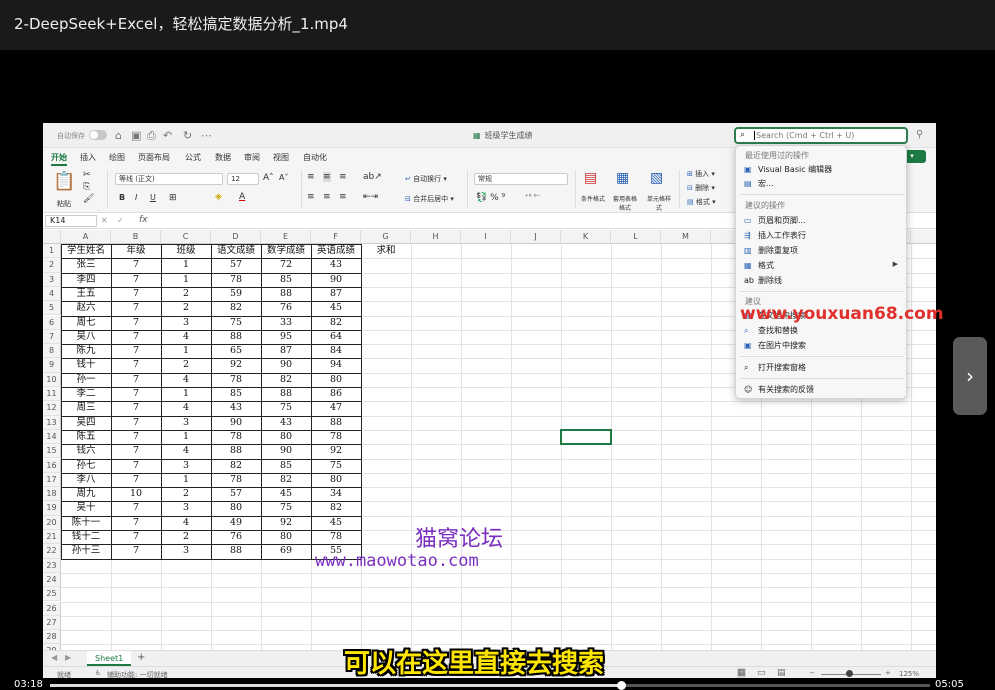  What do you see at coordinates (136, 237) in the screenshot?
I see `column-header: B` at bounding box center [136, 237].